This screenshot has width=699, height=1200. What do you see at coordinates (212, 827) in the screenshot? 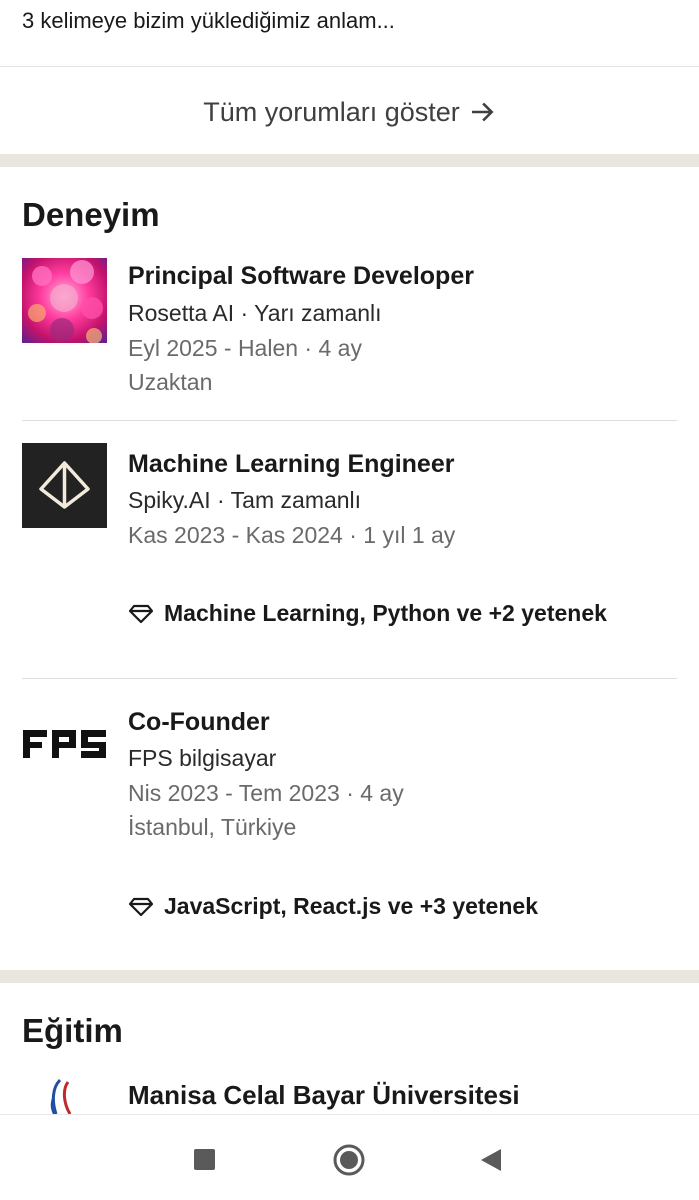
I see `job-location: İstanbul, Türkiye` at bounding box center [212, 827].